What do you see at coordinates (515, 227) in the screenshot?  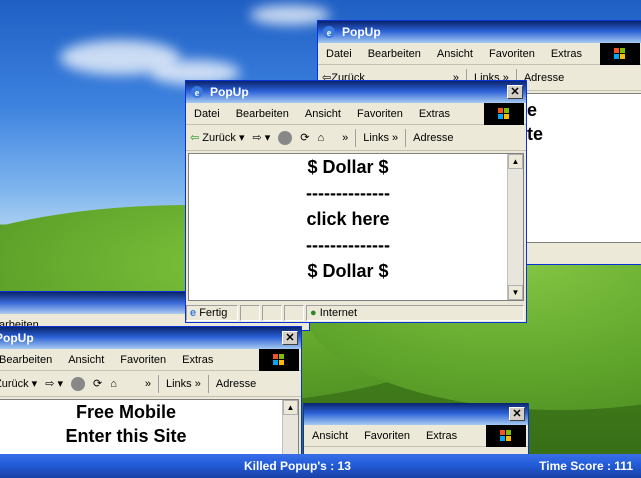 I see `vertical-scrollbar: ▲ ▼` at bounding box center [515, 227].